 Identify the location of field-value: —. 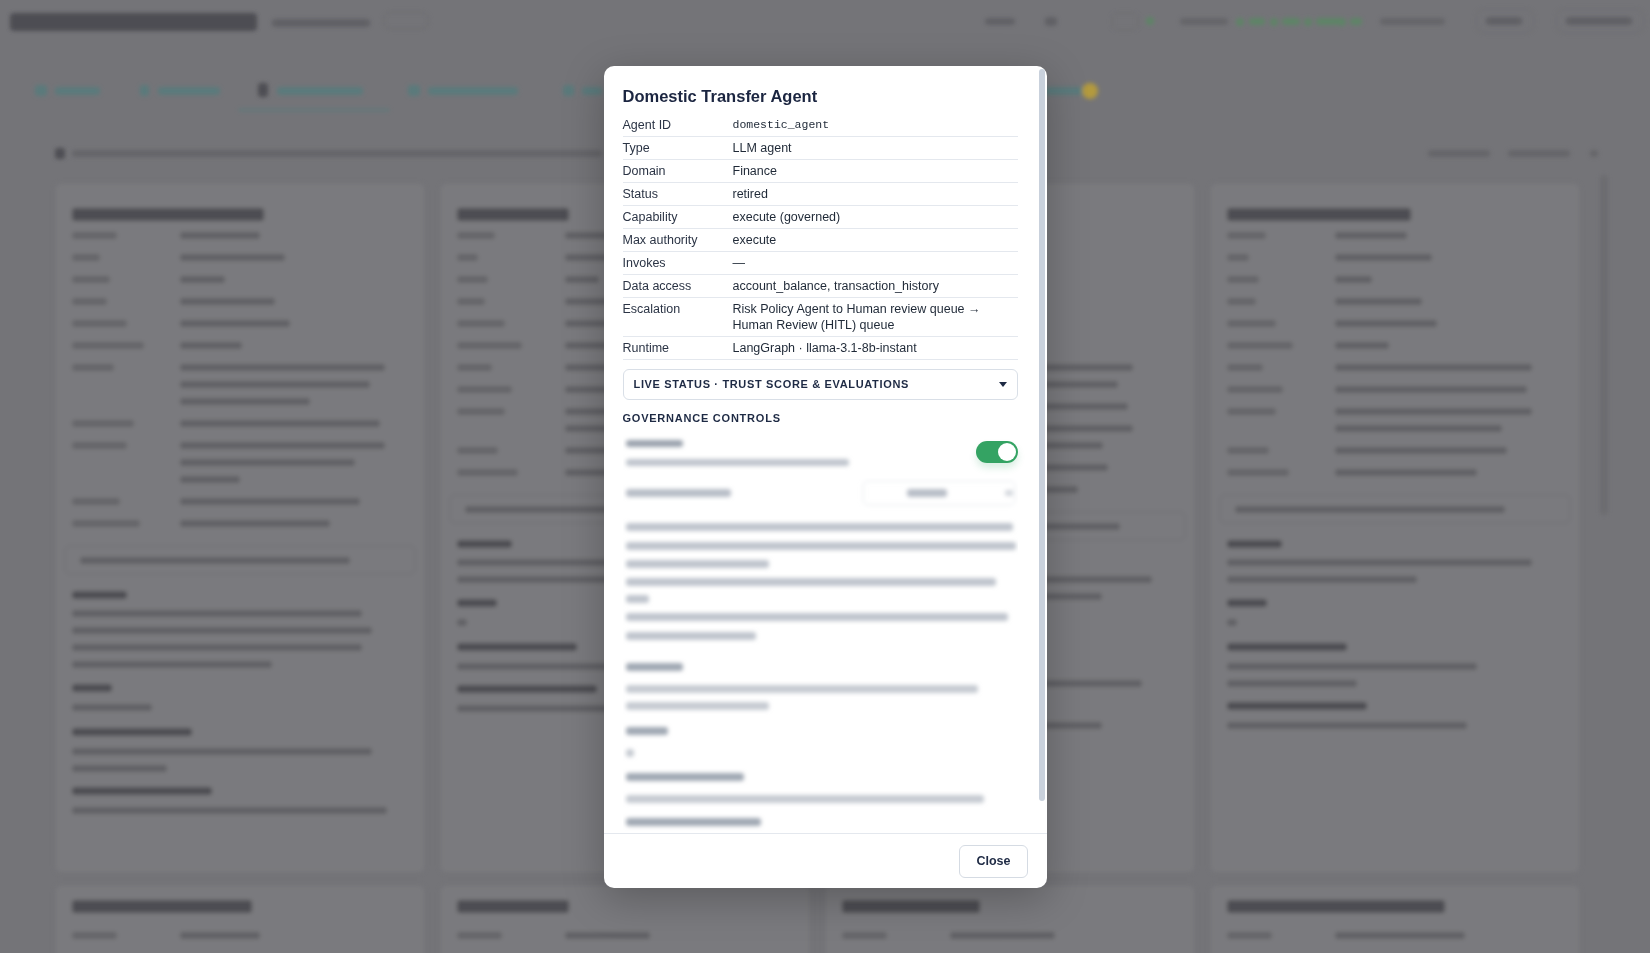
(739, 262).